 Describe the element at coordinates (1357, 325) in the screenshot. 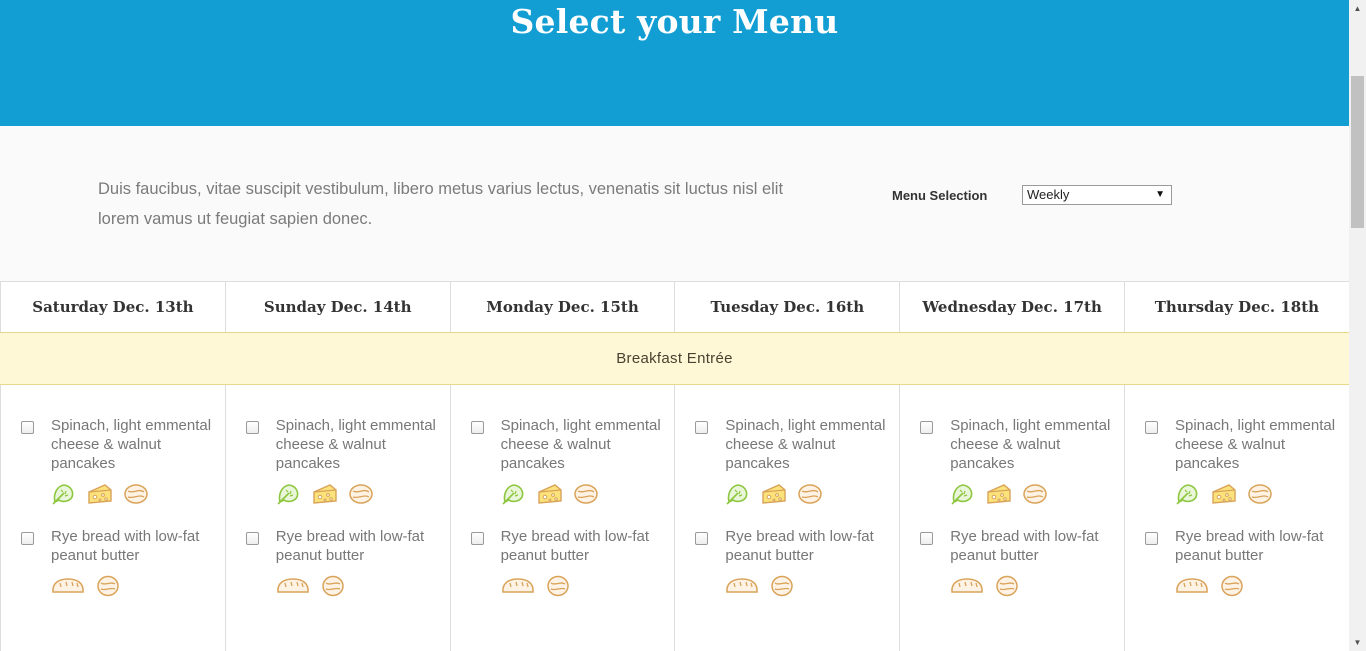

I see `vertical-scrollbar: ▲ ▼` at that location.